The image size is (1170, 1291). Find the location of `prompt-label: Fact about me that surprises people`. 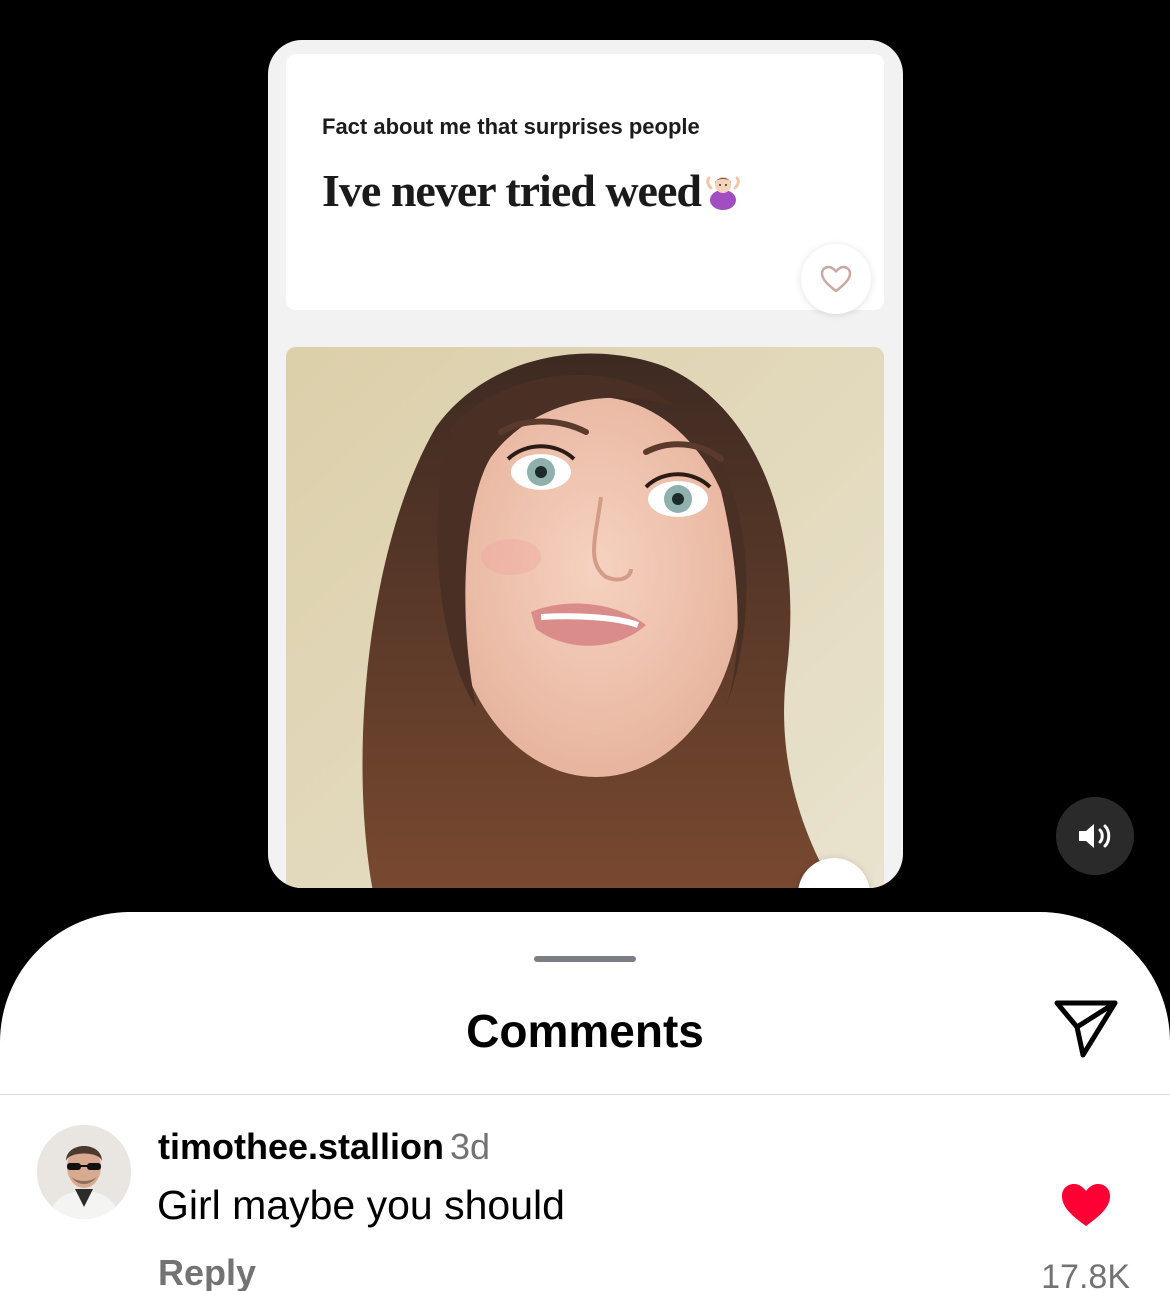

prompt-label: Fact about me that surprises people is located at coordinates (511, 126).